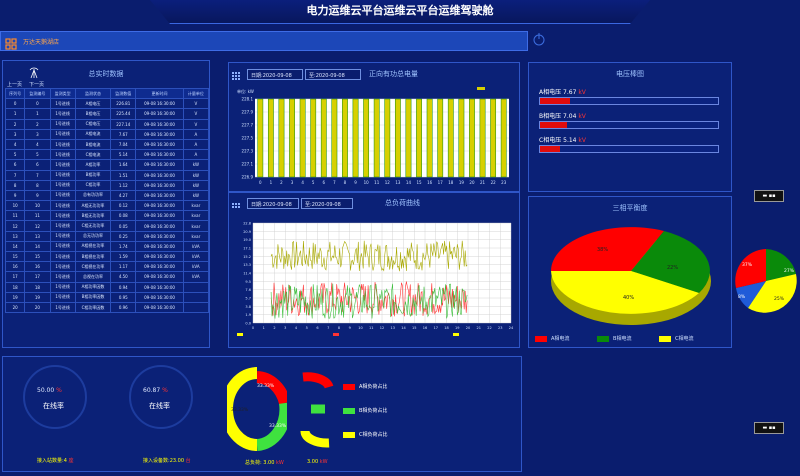 The height and width of the screenshot is (476, 800). What do you see at coordinates (248, 299) in the screenshot?
I see `y-tick-label: 5.7` at bounding box center [248, 299].